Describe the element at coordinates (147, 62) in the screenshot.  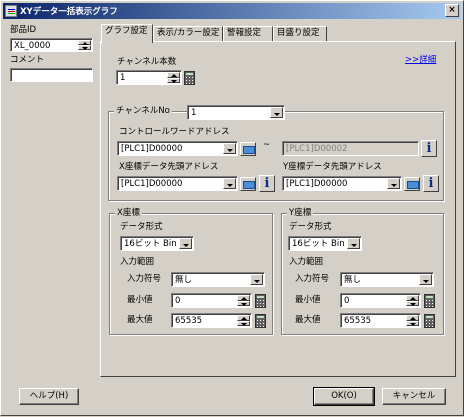
I see `channel-count-label: チャンネル本数` at that location.